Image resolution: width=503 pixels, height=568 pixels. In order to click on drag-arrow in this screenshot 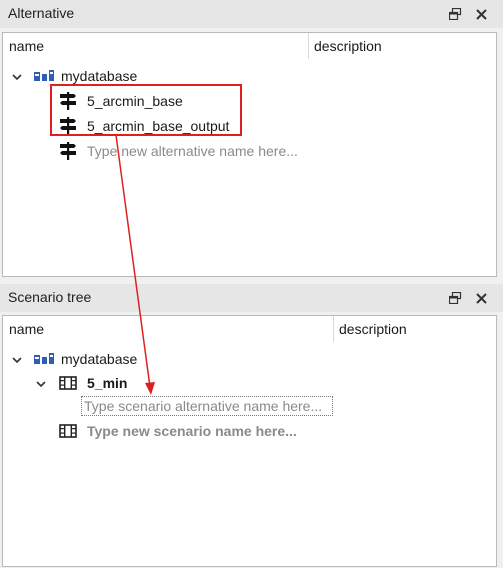, I will do `click(135, 264)`.